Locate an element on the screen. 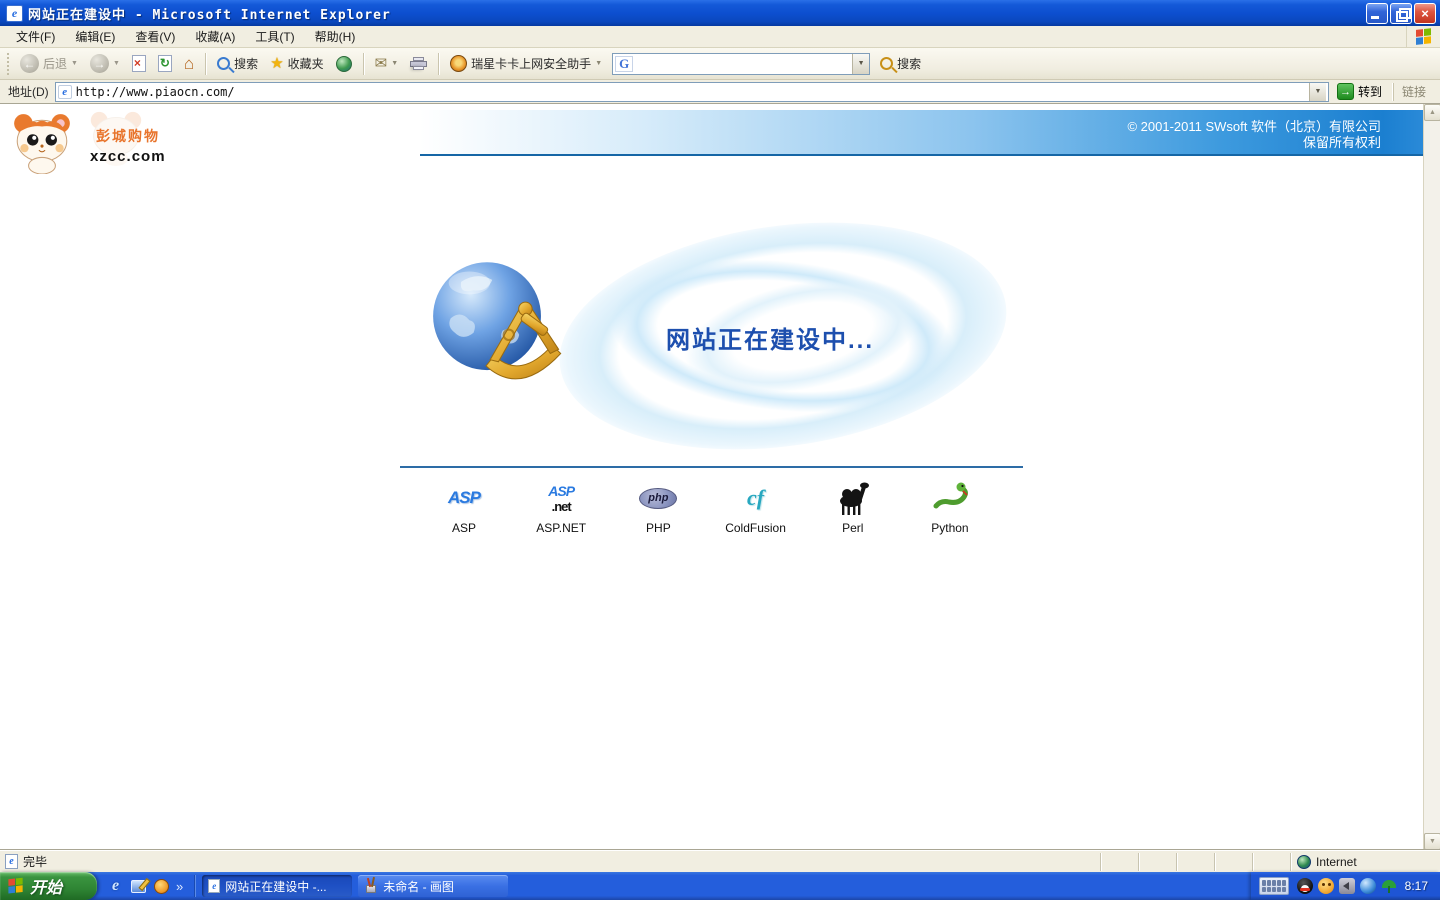 The width and height of the screenshot is (1440, 900). go-arrow-icon: → is located at coordinates (1345, 91).